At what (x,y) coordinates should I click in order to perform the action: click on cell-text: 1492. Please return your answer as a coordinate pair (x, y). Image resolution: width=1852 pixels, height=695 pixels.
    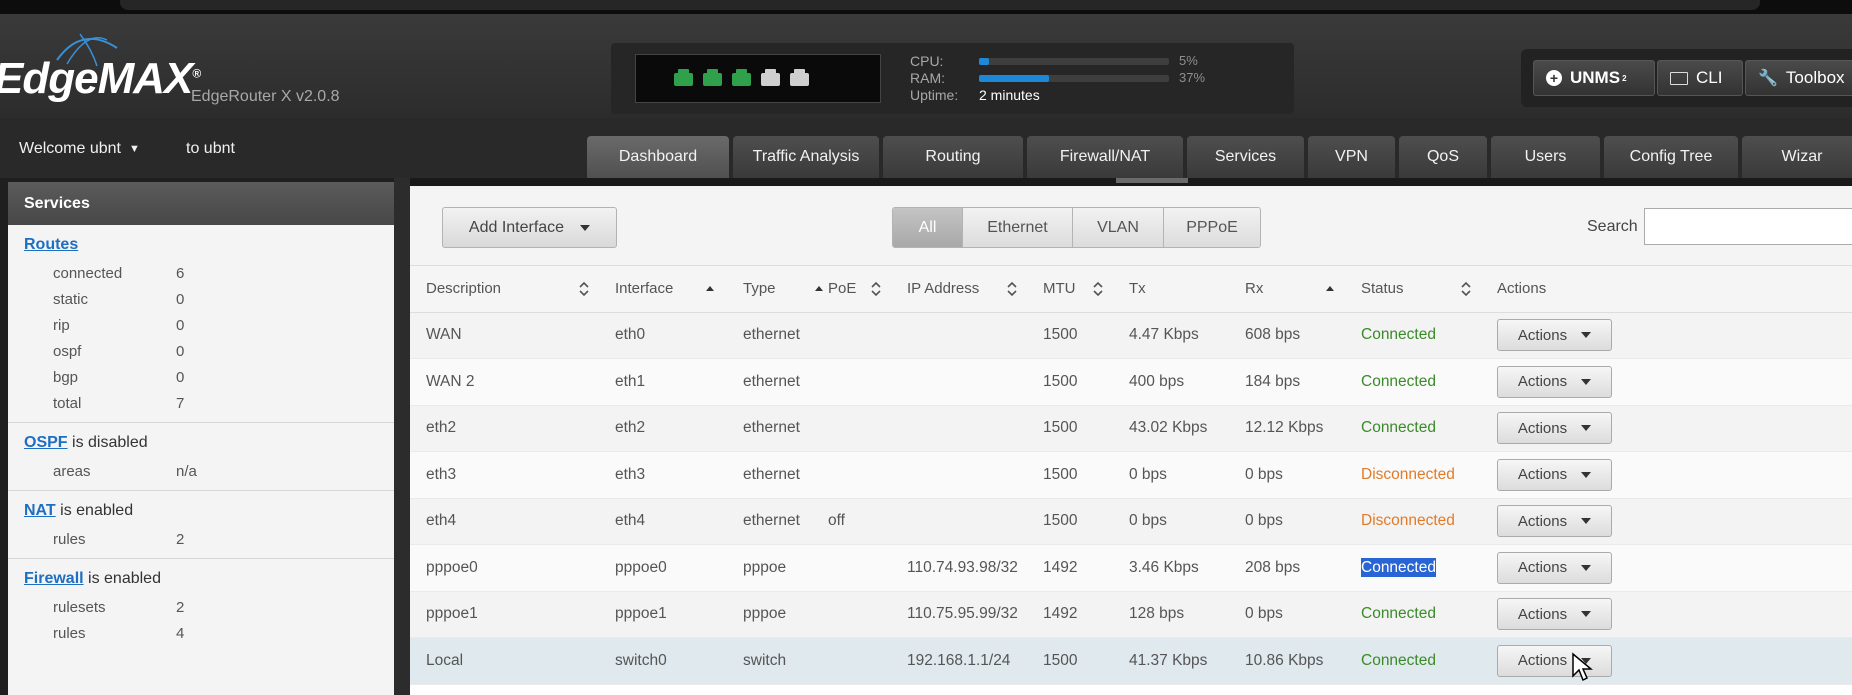
    Looking at the image, I should click on (1060, 614).